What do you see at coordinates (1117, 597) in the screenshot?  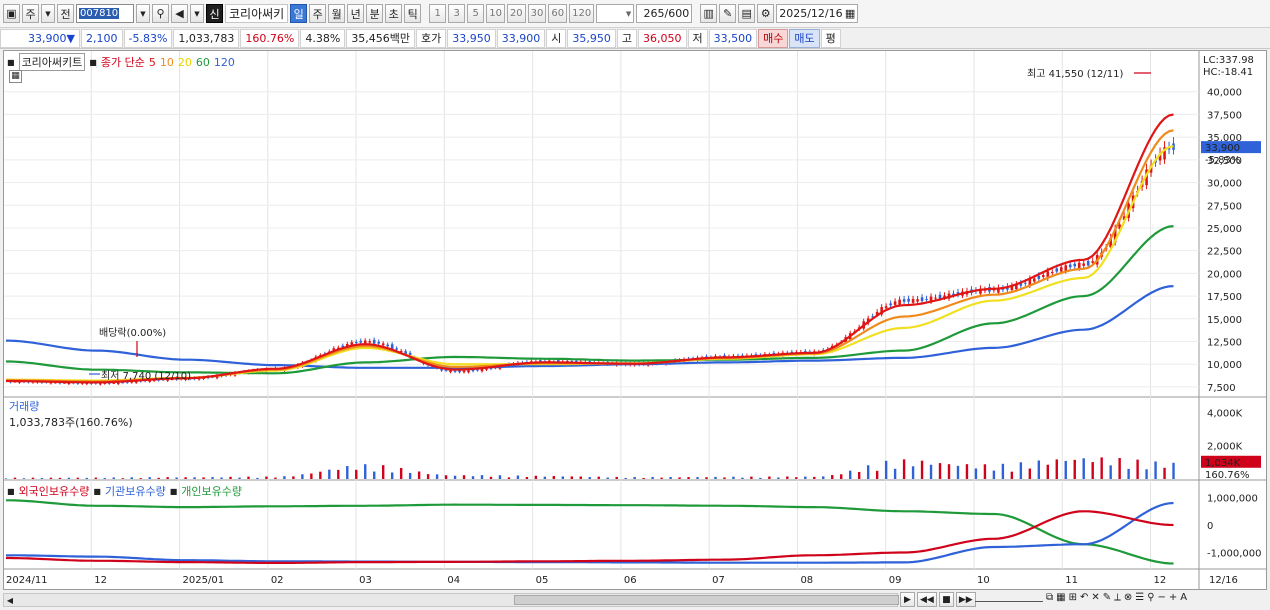 I see `ruler-icon: ⟂` at bounding box center [1117, 597].